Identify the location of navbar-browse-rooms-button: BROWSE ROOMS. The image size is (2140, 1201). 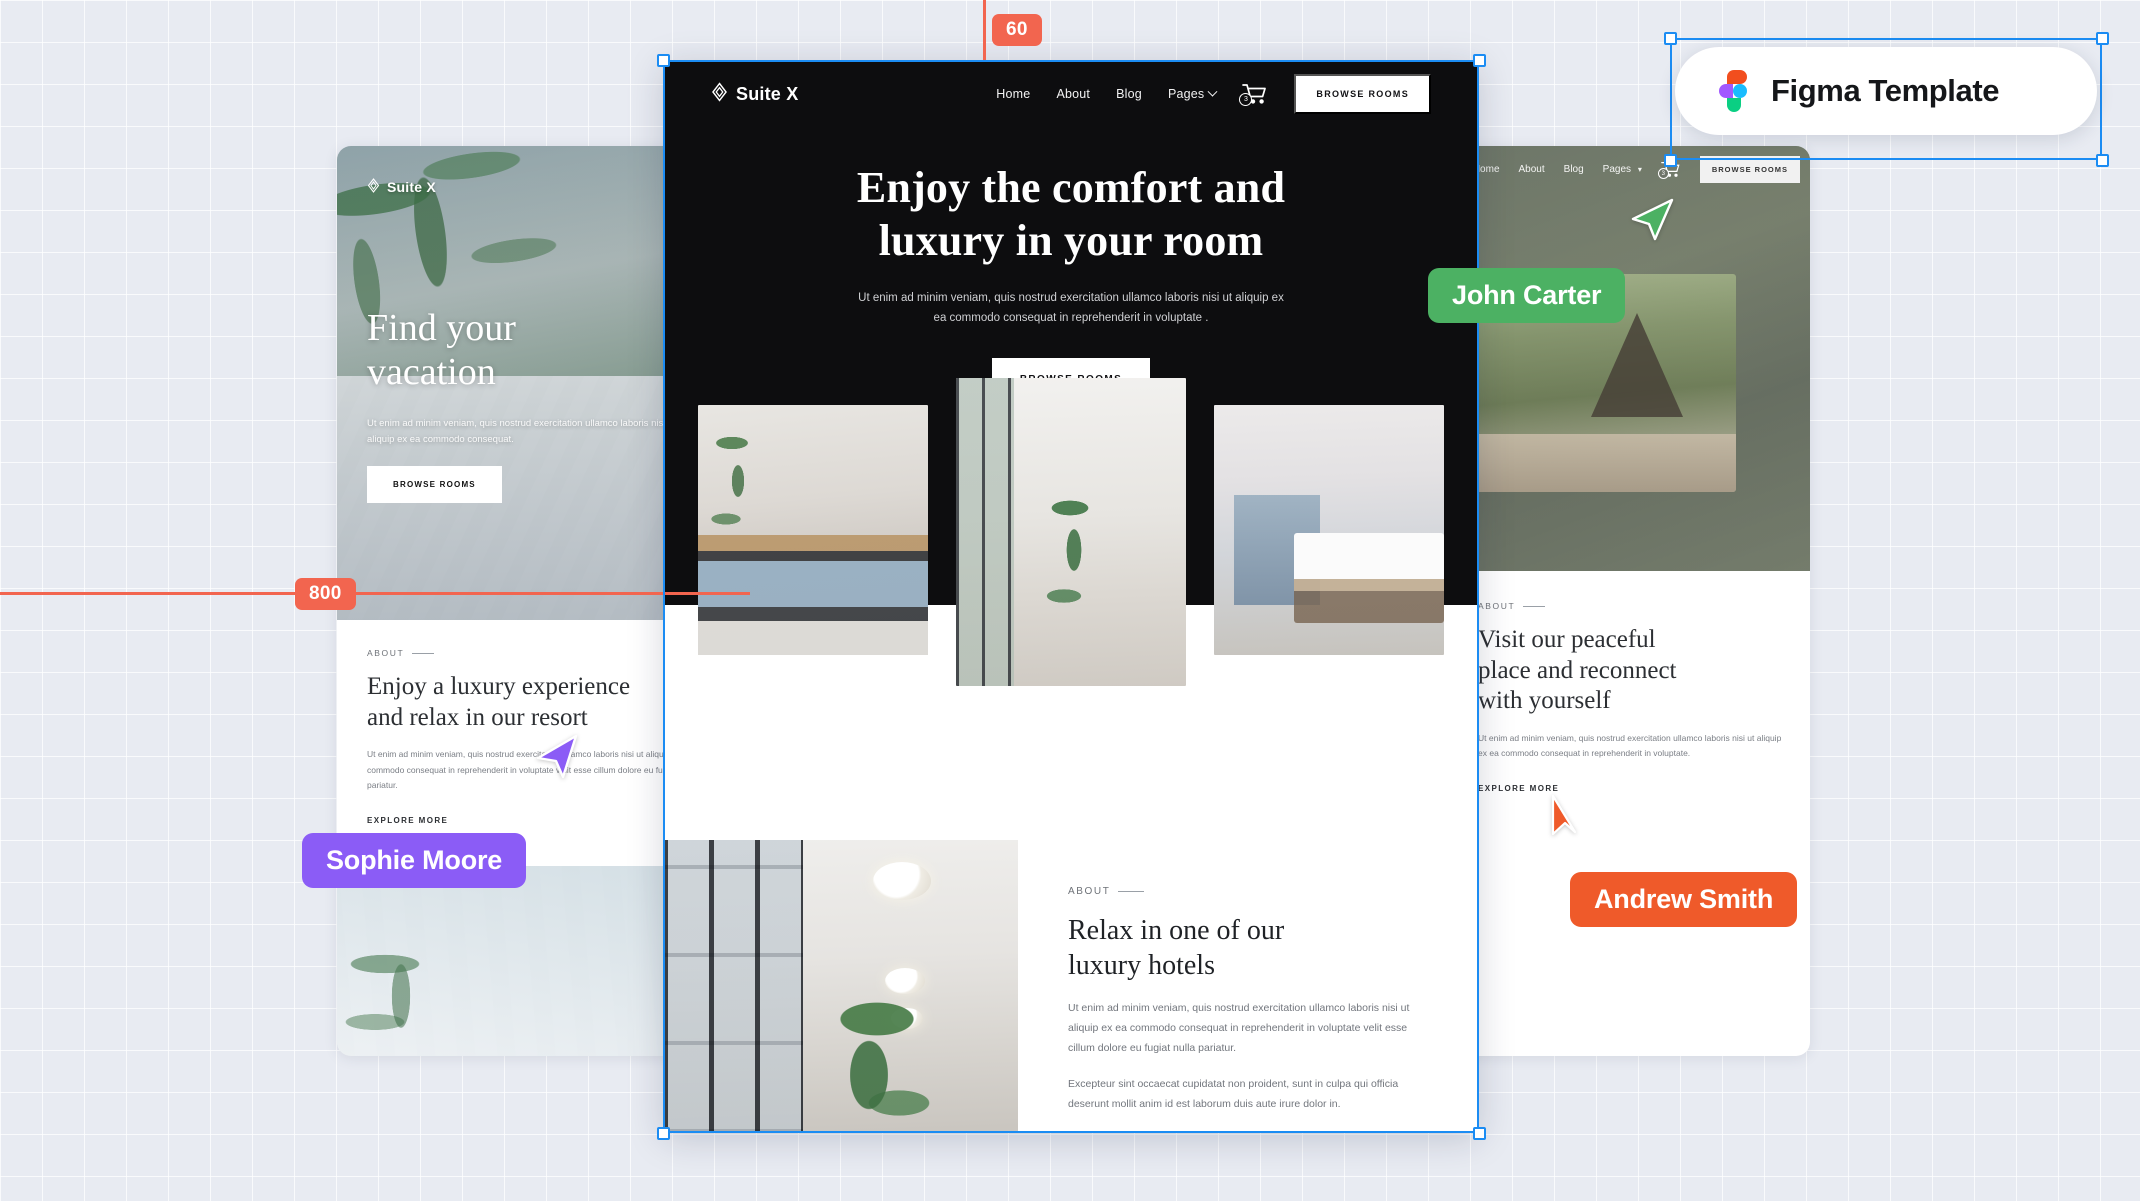
(1362, 94).